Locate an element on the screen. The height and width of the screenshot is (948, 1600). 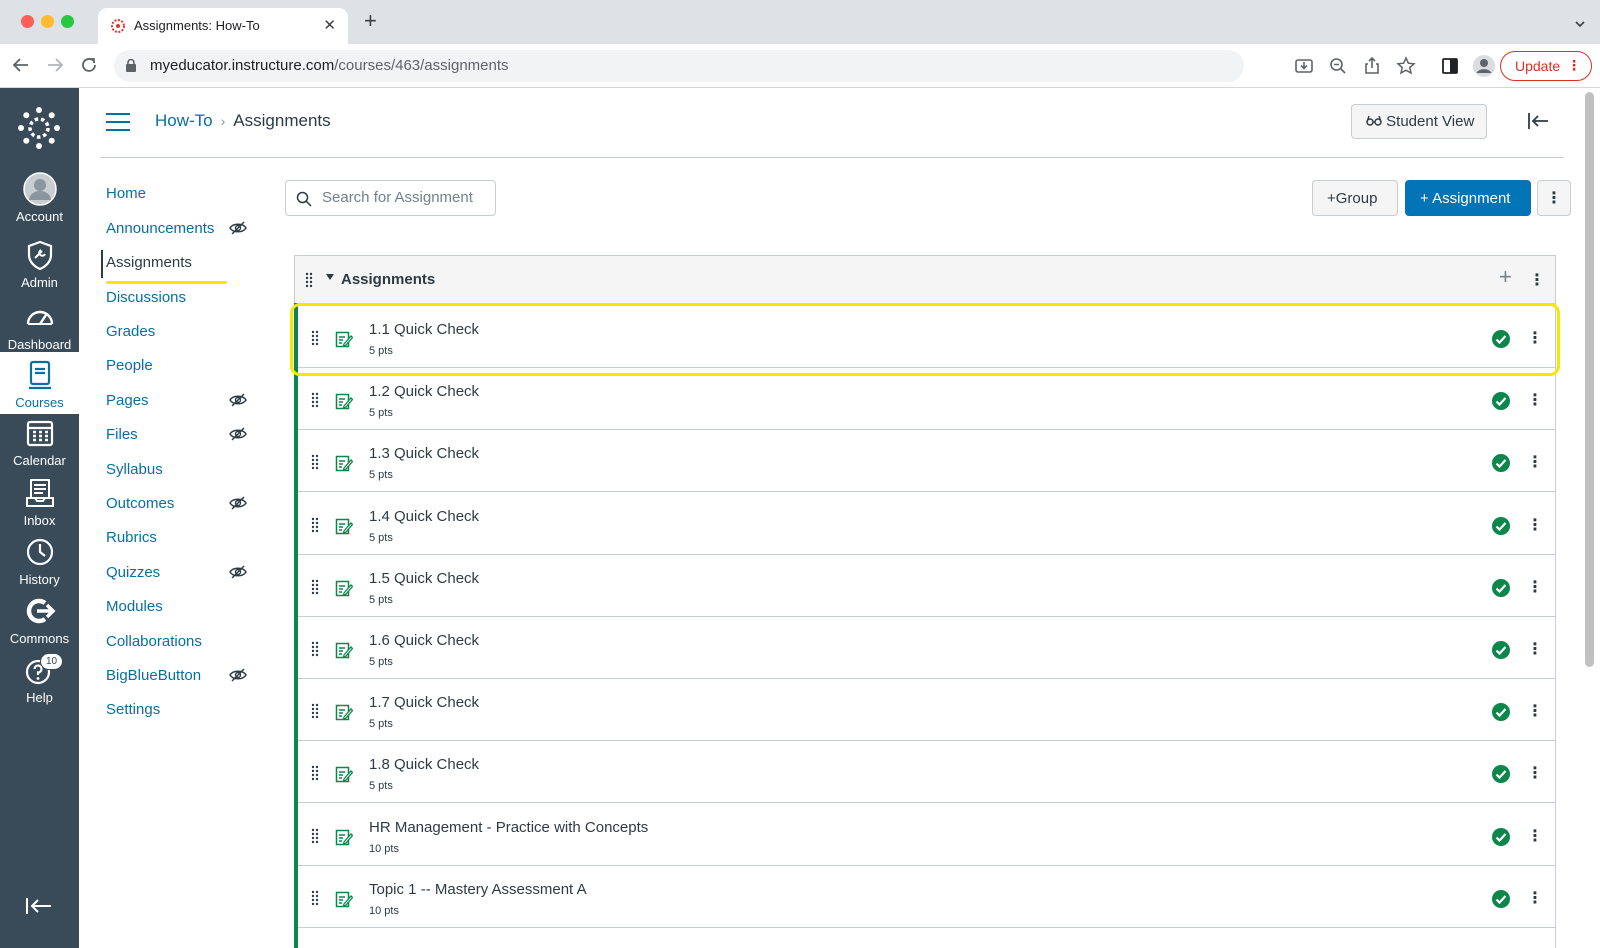
window-zoom-button is located at coordinates (67, 21).